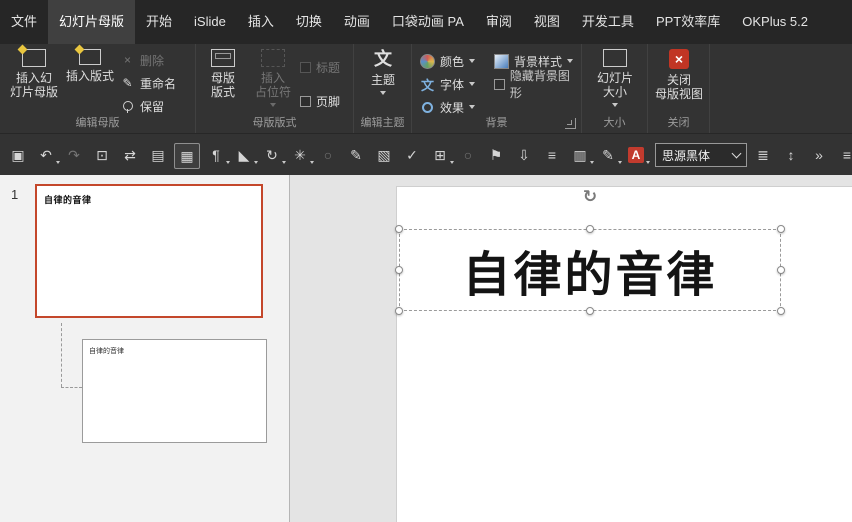 The image size is (852, 522). What do you see at coordinates (843, 155) in the screenshot?
I see `align-justify-icon: ≡` at bounding box center [843, 155].